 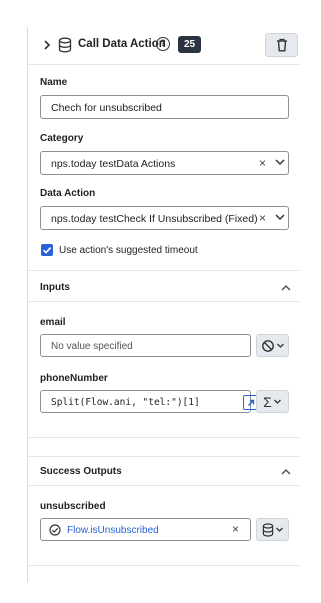 I want to click on phone-number-expression: Split(Flow.ani, "tel:")[1], so click(x=125, y=402).